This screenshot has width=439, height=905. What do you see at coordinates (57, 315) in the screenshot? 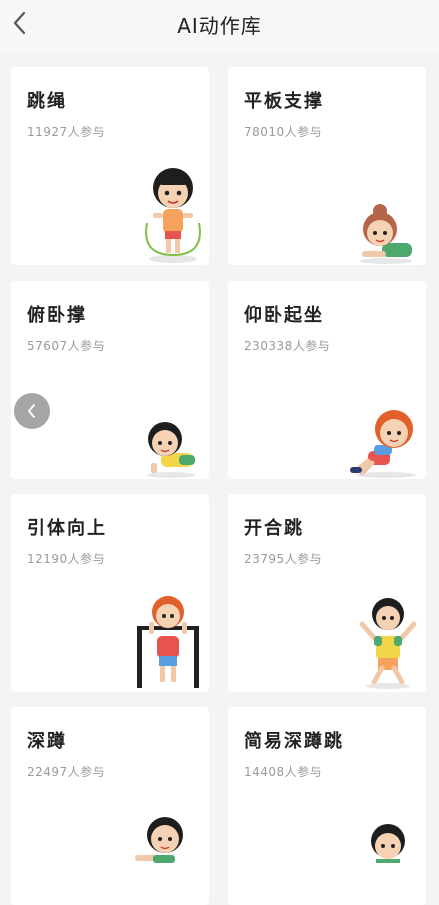
I see `exercise-name: 俯卧撑` at bounding box center [57, 315].